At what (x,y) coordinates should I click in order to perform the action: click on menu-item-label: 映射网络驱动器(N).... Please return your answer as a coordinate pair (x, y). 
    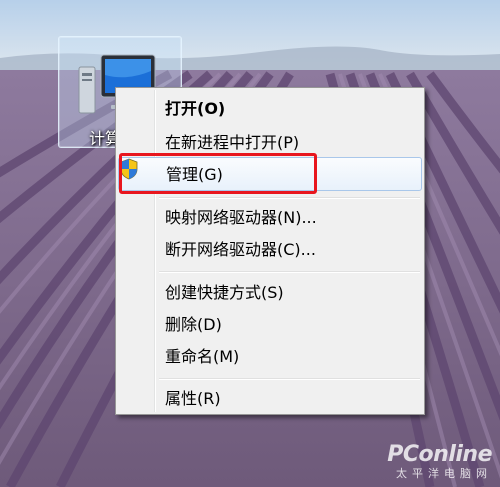
    Looking at the image, I should click on (241, 217).